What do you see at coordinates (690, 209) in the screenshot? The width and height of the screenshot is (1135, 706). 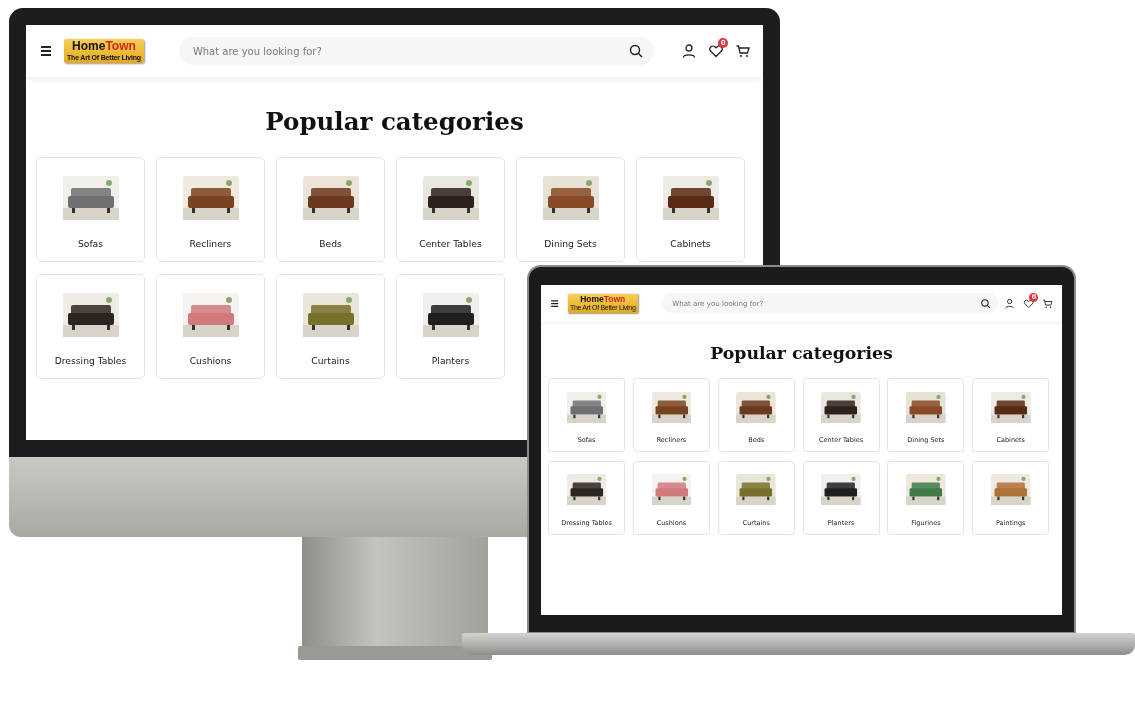 I see `category-card: Cabinets` at bounding box center [690, 209].